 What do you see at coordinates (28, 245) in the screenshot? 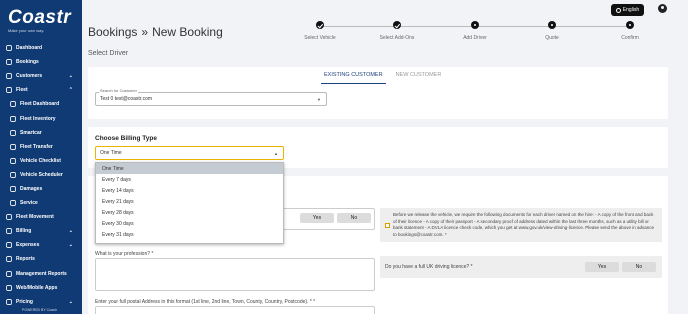
I see `sidebar-item-label: Expenses` at bounding box center [28, 245].